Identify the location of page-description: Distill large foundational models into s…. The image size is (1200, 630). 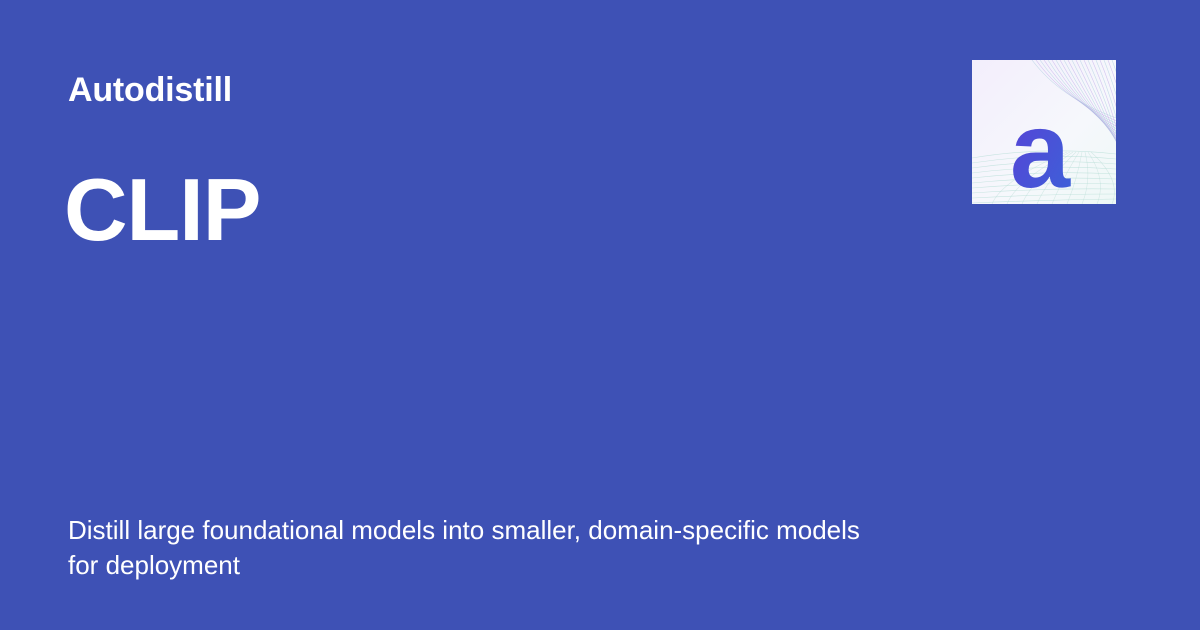
(464, 547).